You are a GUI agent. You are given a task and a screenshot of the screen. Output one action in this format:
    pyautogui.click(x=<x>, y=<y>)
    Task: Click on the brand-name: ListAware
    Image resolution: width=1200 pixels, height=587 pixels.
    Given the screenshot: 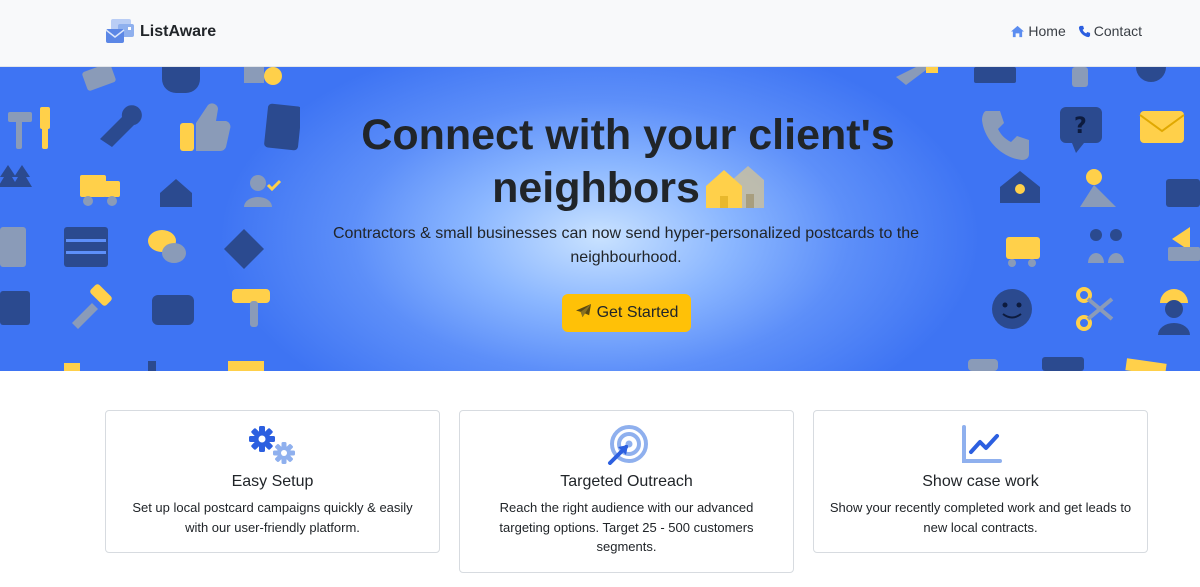 What is the action you would take?
    pyautogui.click(x=178, y=31)
    